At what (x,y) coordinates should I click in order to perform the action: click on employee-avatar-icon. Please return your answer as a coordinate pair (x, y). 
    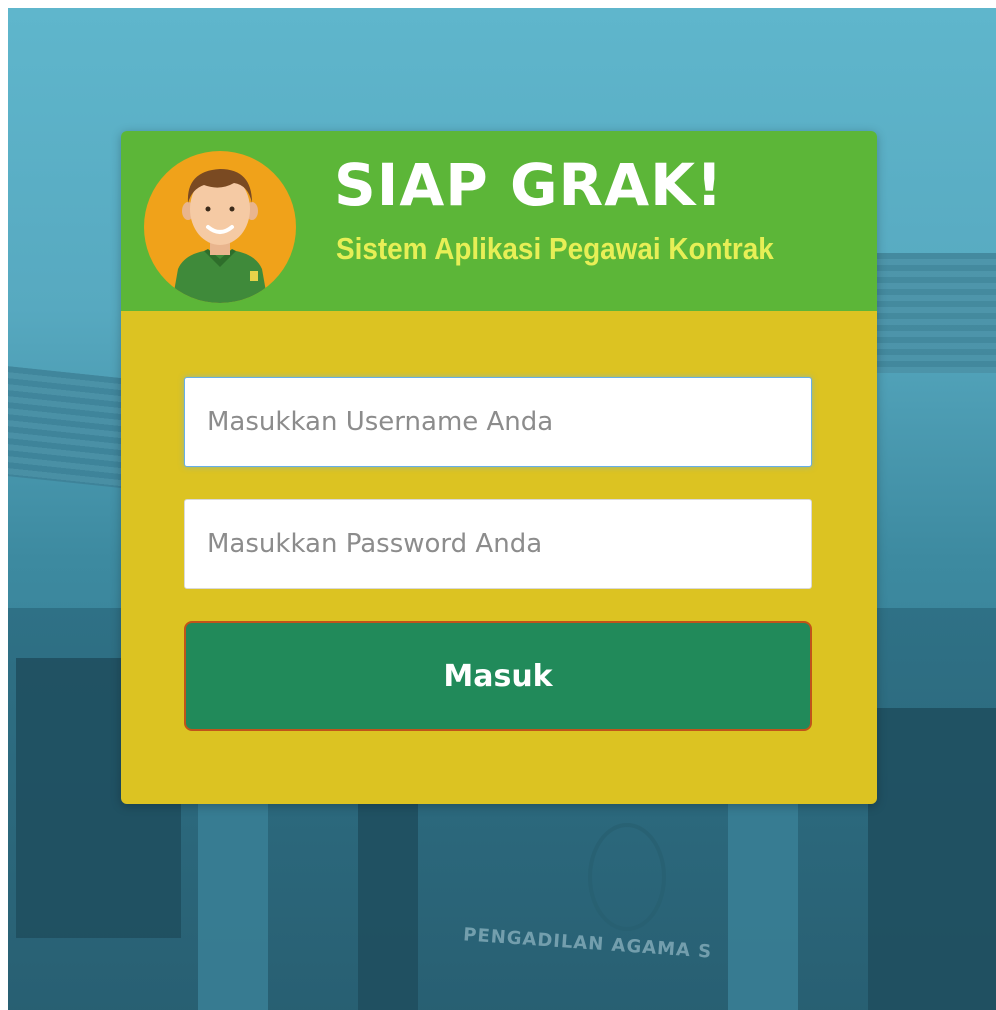
    Looking at the image, I should click on (220, 227).